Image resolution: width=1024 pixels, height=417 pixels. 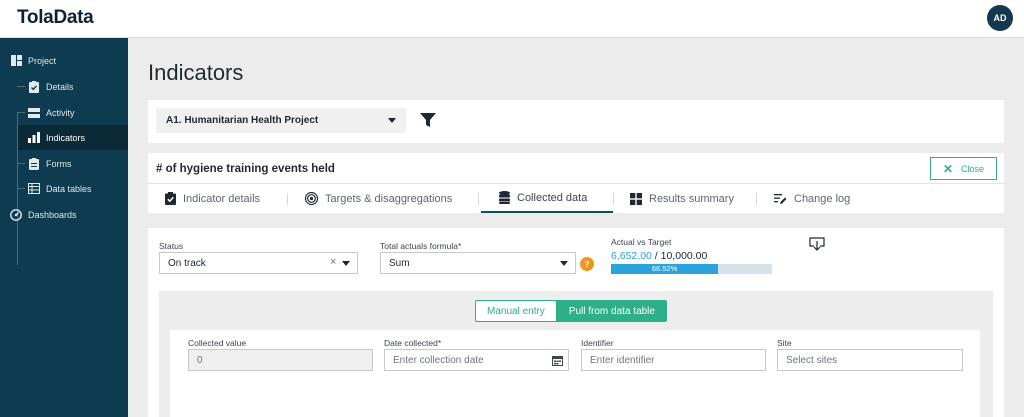 I want to click on indicator-title: # of hygiene training events held, so click(x=245, y=169).